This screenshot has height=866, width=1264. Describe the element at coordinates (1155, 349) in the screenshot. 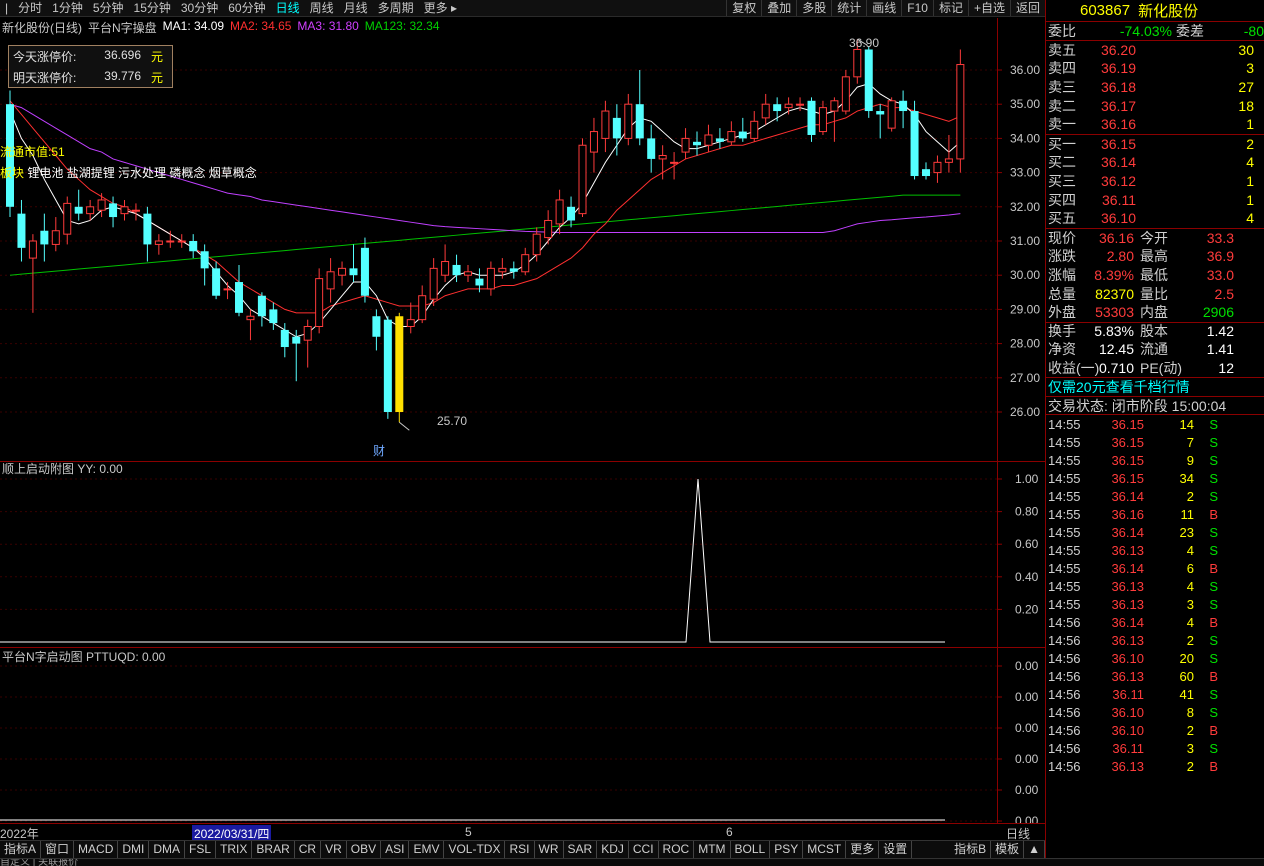

I see `stat-row: 净资 12.45 流通 1.41` at that location.